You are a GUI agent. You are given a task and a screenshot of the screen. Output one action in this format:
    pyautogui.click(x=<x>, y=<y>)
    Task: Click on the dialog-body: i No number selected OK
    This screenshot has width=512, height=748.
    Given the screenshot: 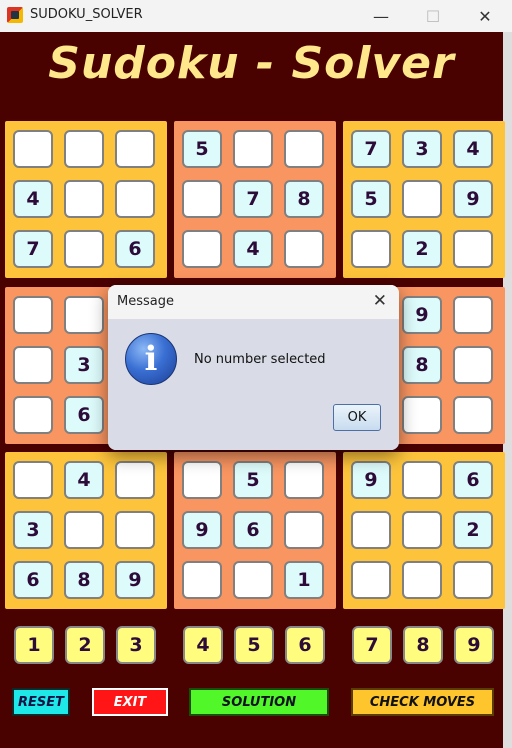 What is the action you would take?
    pyautogui.click(x=253, y=384)
    